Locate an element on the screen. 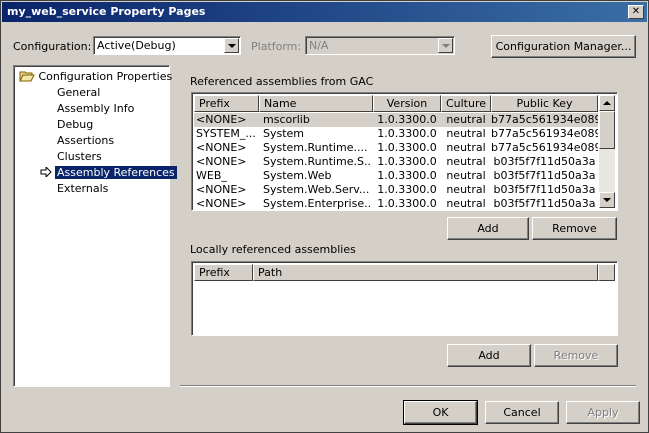  tree-item-assembly-info: Assembly Info is located at coordinates (95, 108).